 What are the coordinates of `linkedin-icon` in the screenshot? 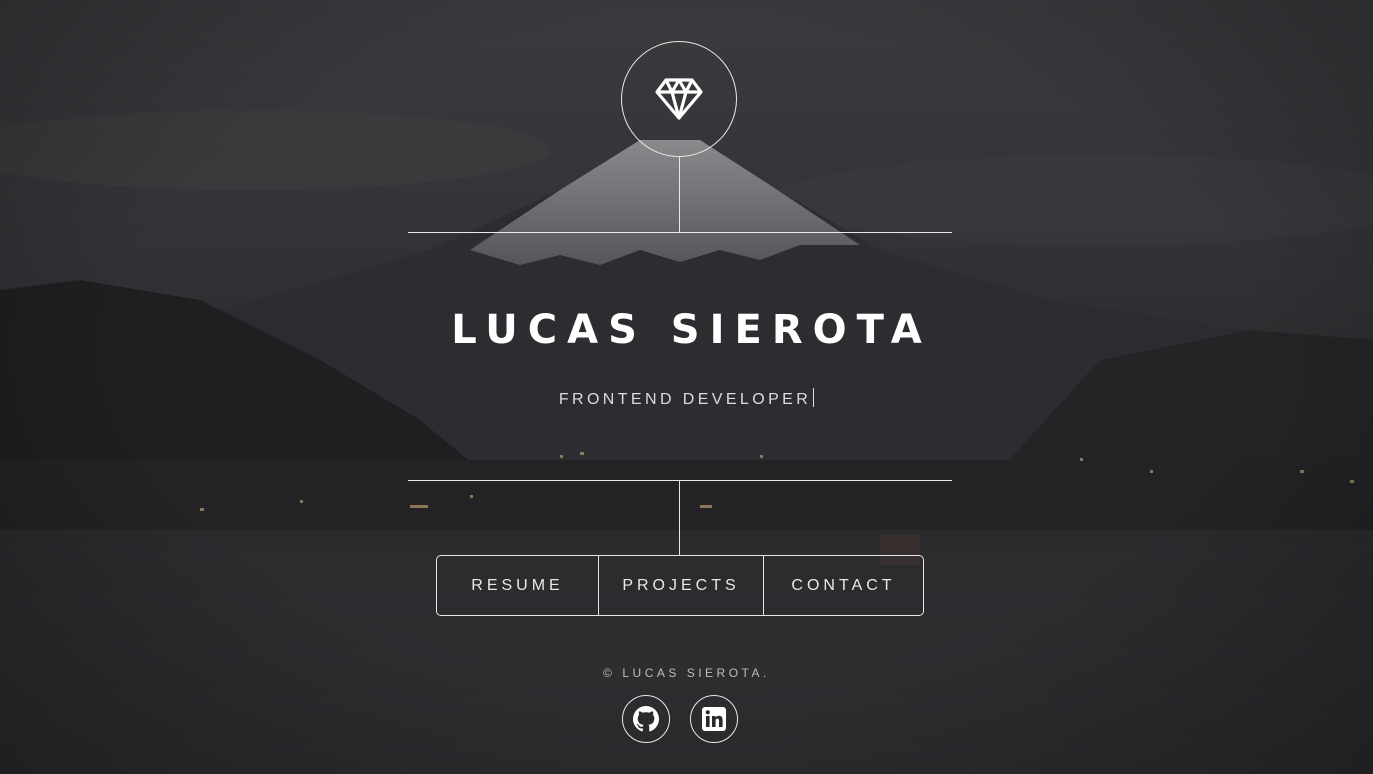 It's located at (714, 719).